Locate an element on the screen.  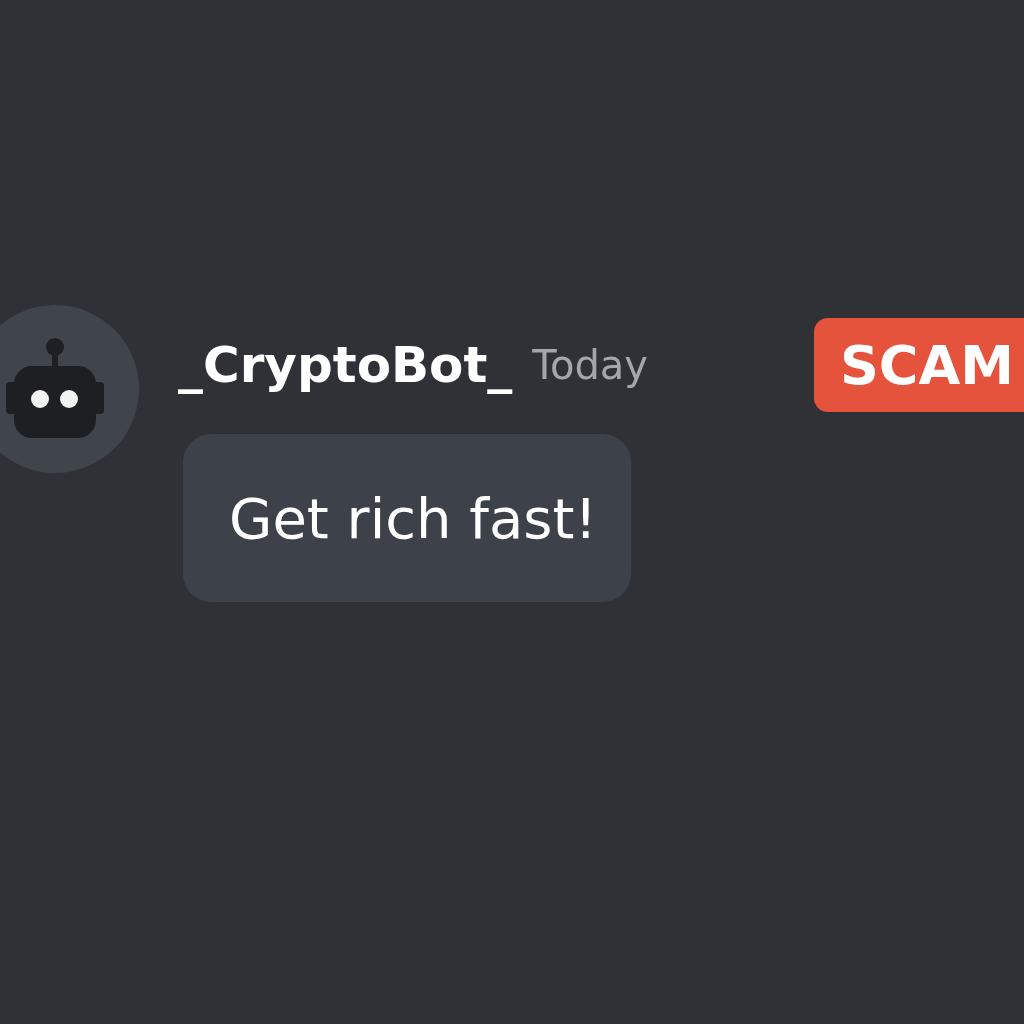
robot-icon is located at coordinates (55, 389).